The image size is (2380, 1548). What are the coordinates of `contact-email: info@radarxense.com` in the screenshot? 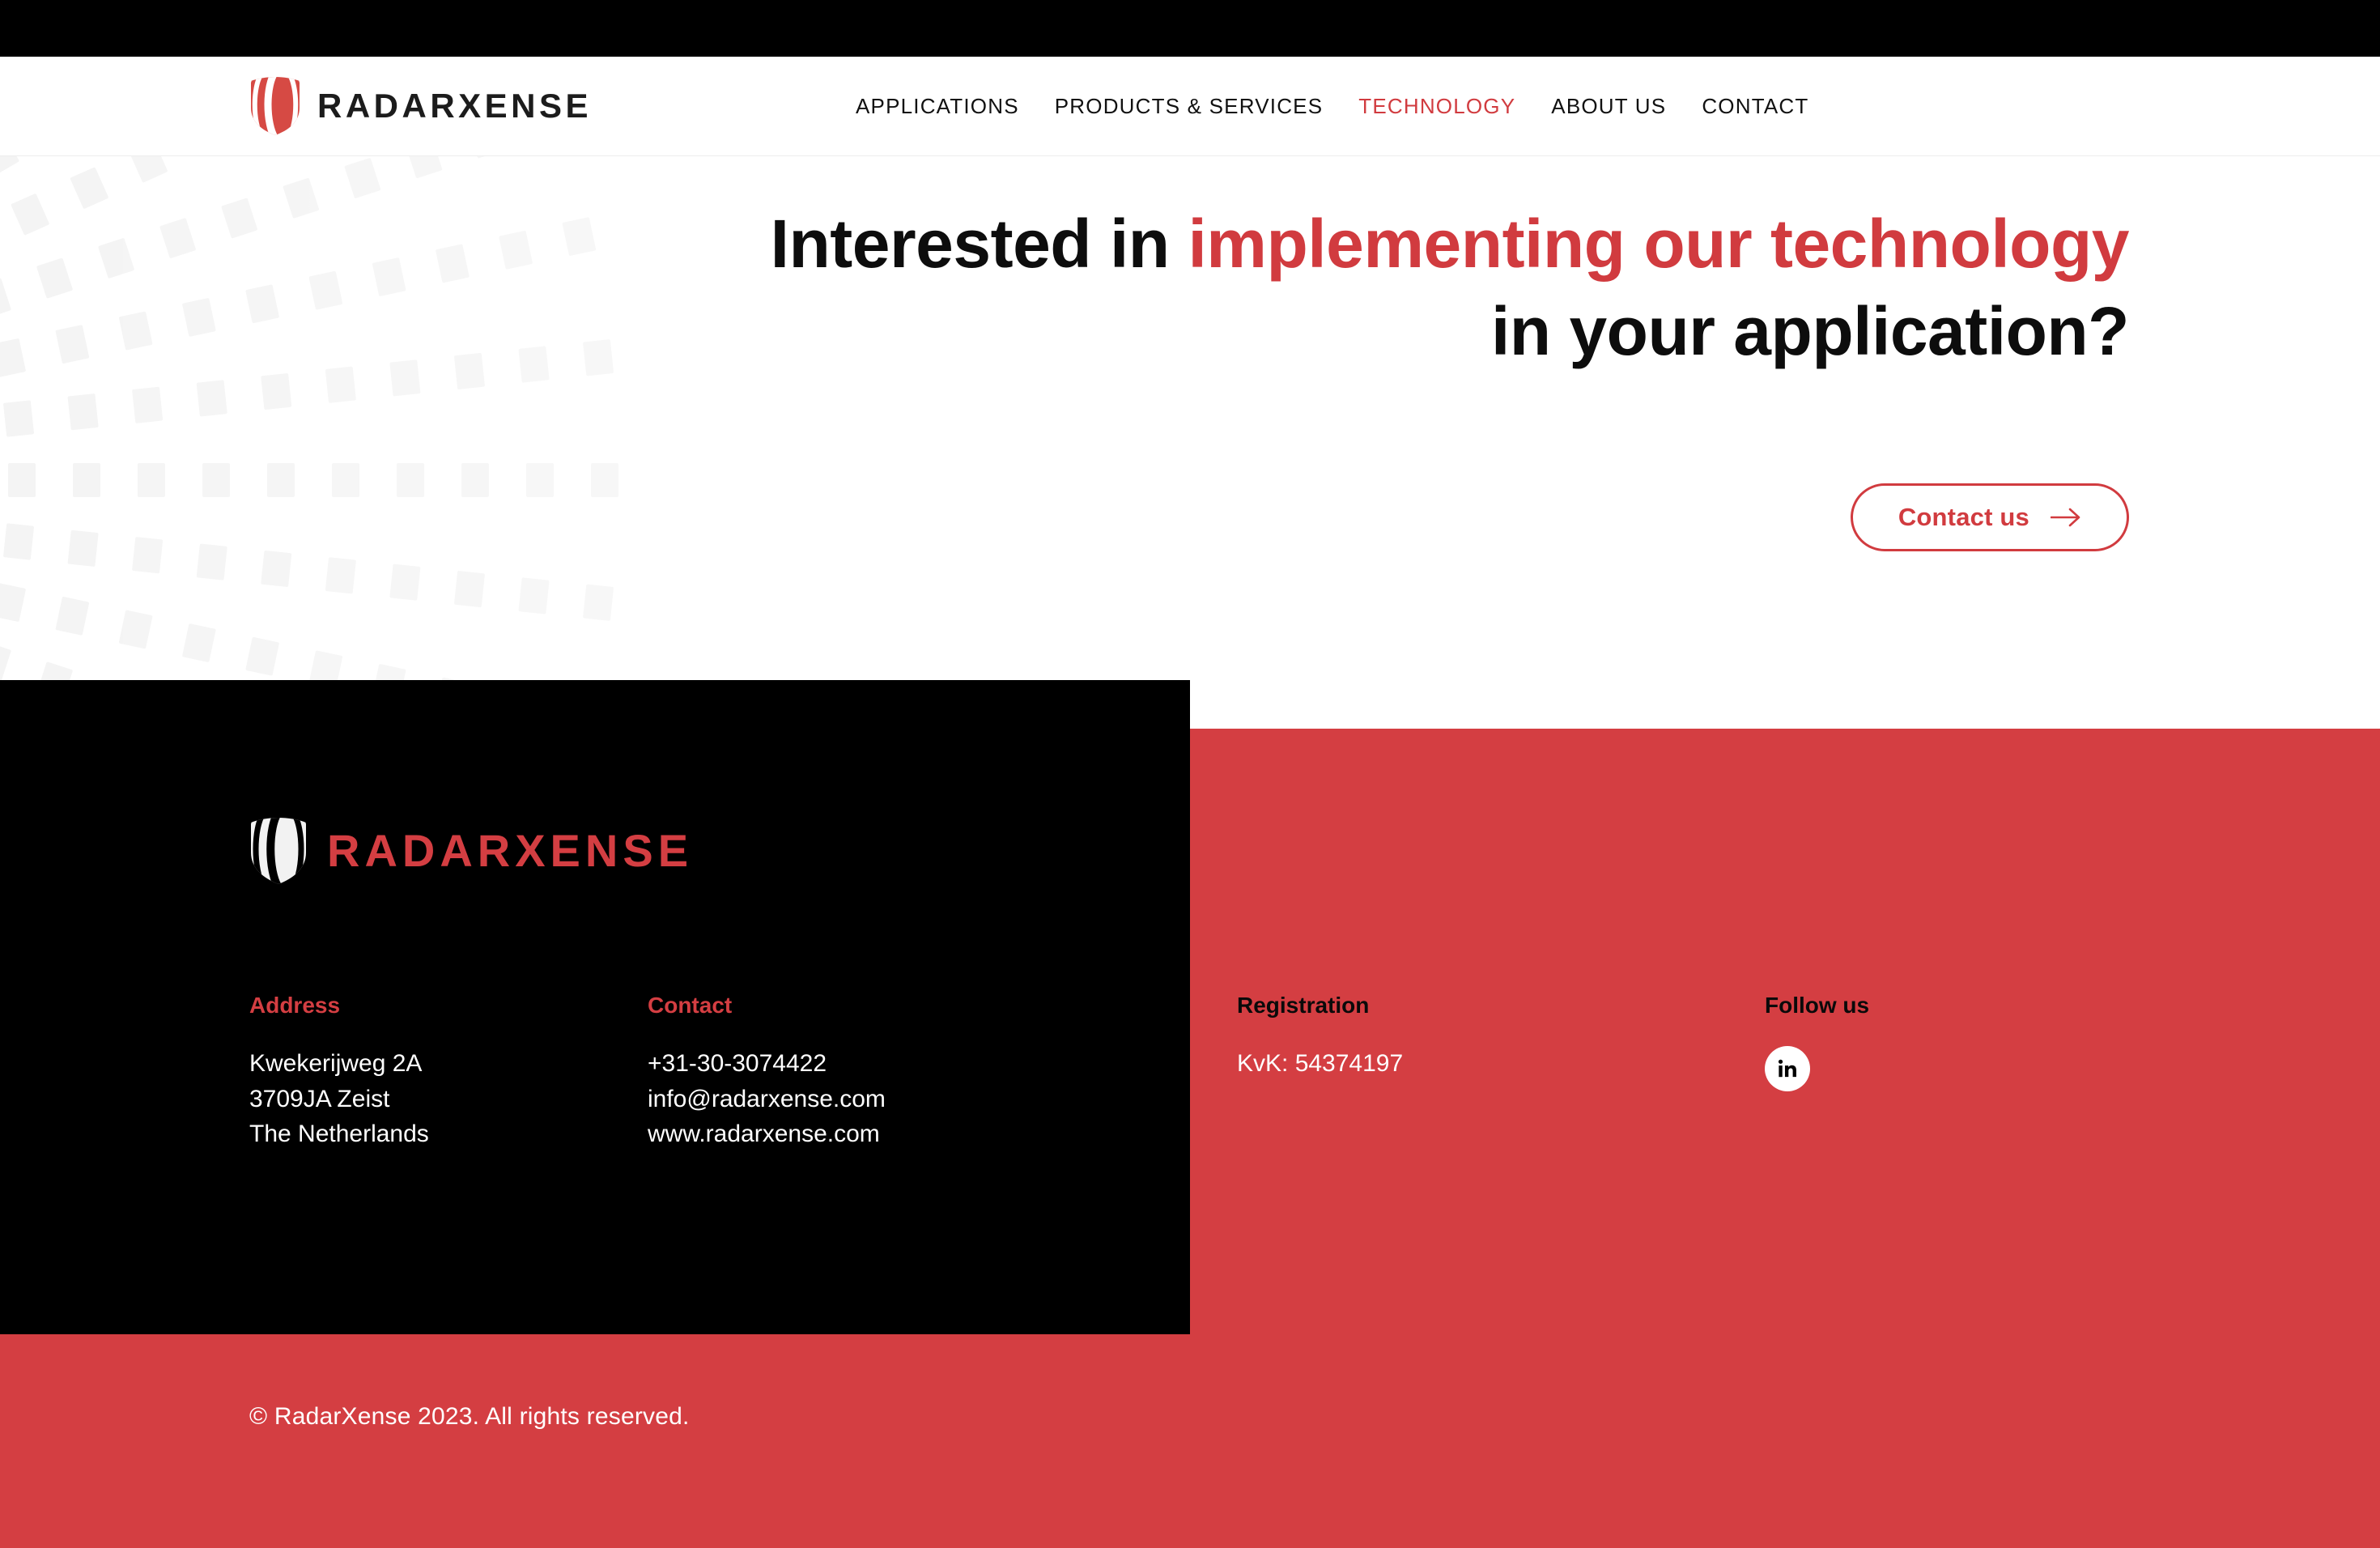 It's located at (767, 1099).